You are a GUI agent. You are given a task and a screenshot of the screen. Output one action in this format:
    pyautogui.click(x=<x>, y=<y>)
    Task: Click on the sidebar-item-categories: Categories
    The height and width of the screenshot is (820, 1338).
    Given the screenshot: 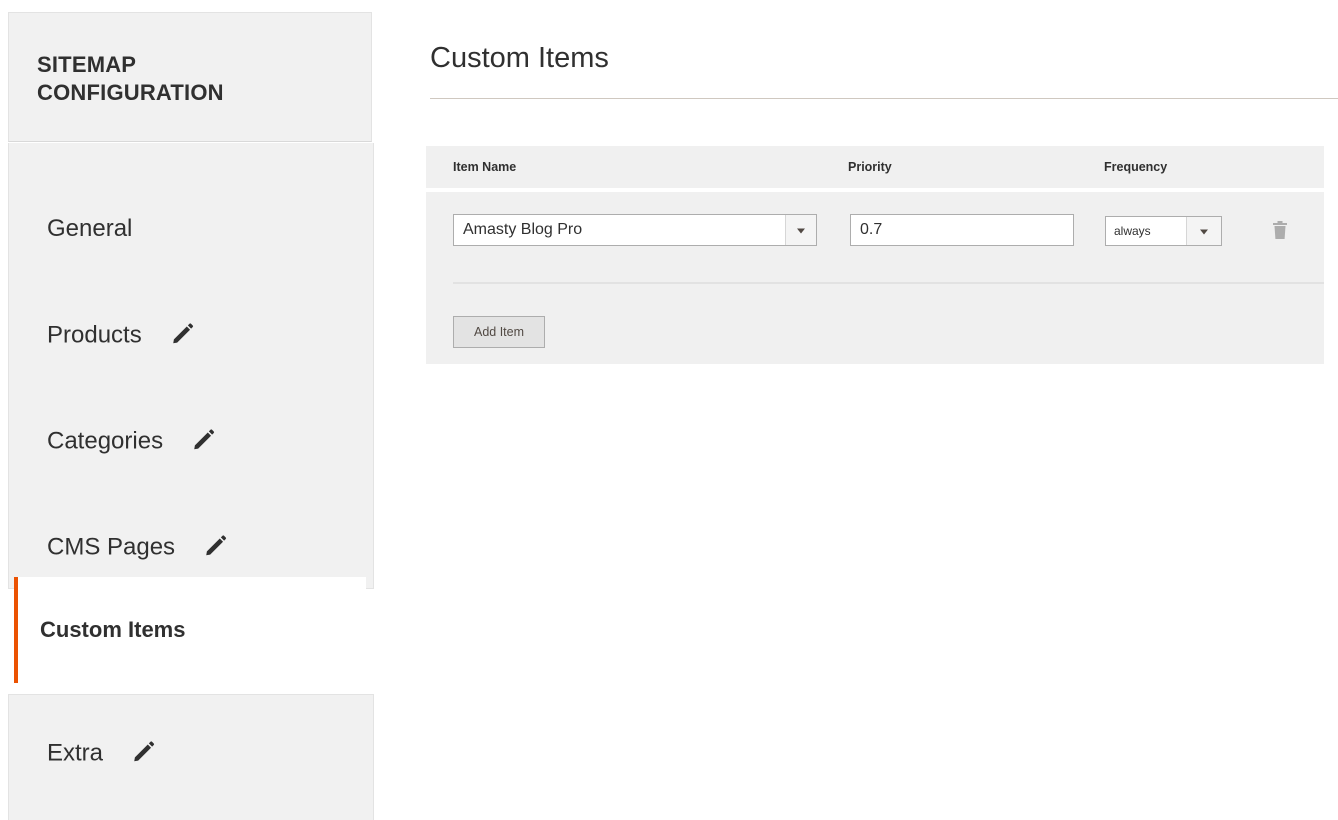 What is the action you would take?
    pyautogui.click(x=191, y=441)
    